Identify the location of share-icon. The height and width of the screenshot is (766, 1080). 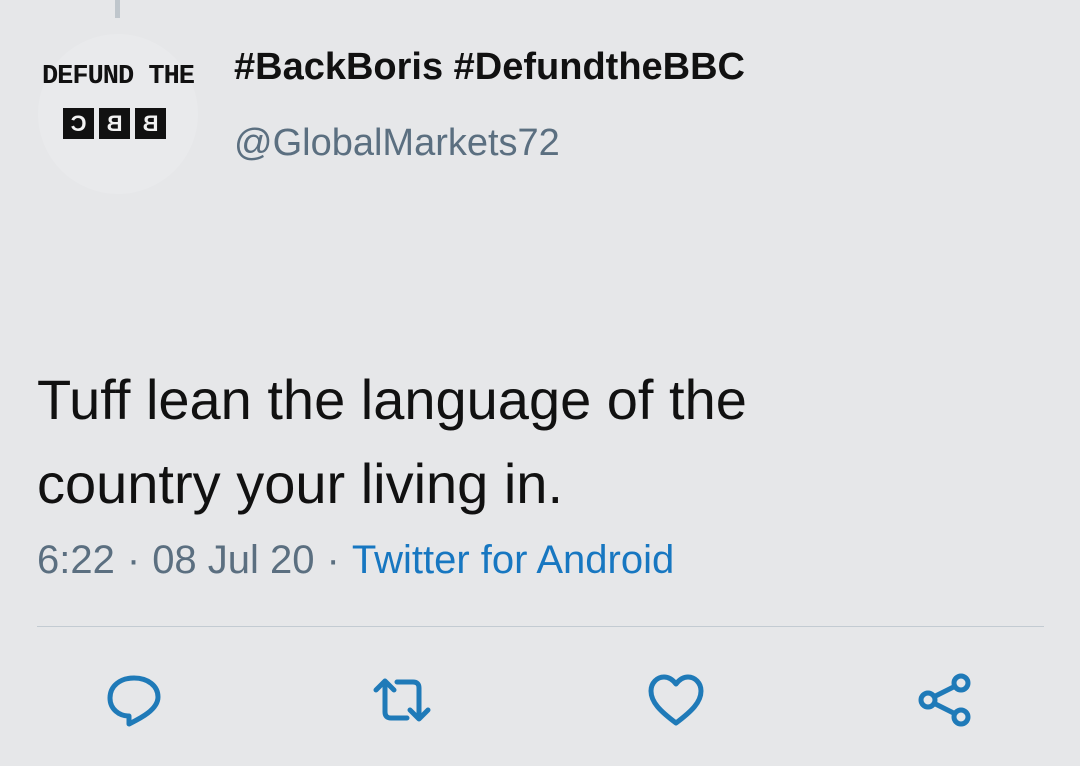
(944, 700).